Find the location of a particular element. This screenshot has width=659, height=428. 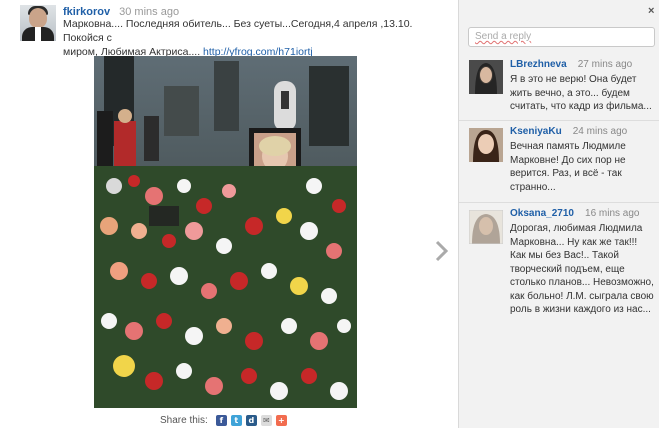

next-arrow-icon is located at coordinates (441, 251).